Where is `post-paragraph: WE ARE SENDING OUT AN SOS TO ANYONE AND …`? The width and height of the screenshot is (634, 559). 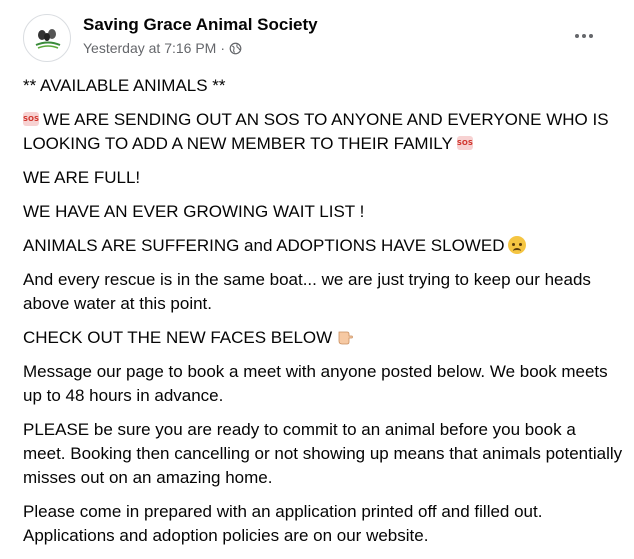 post-paragraph: WE ARE SENDING OUT AN SOS TO ANYONE AND … is located at coordinates (323, 132).